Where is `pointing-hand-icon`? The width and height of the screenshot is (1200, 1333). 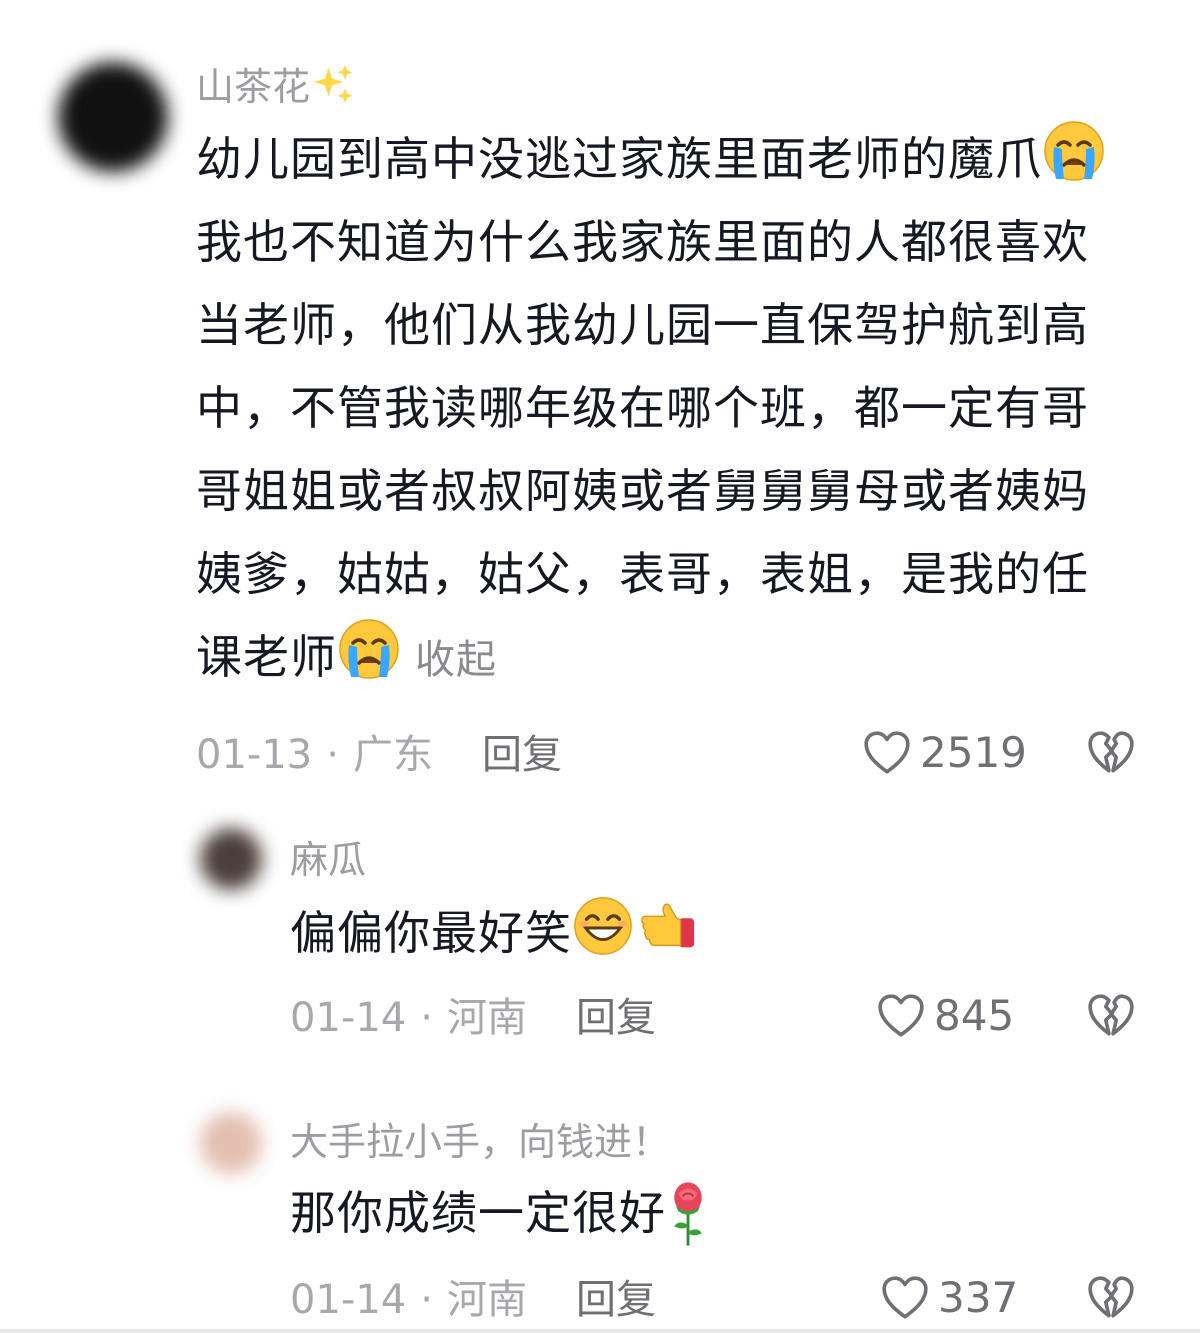 pointing-hand-icon is located at coordinates (667, 926).